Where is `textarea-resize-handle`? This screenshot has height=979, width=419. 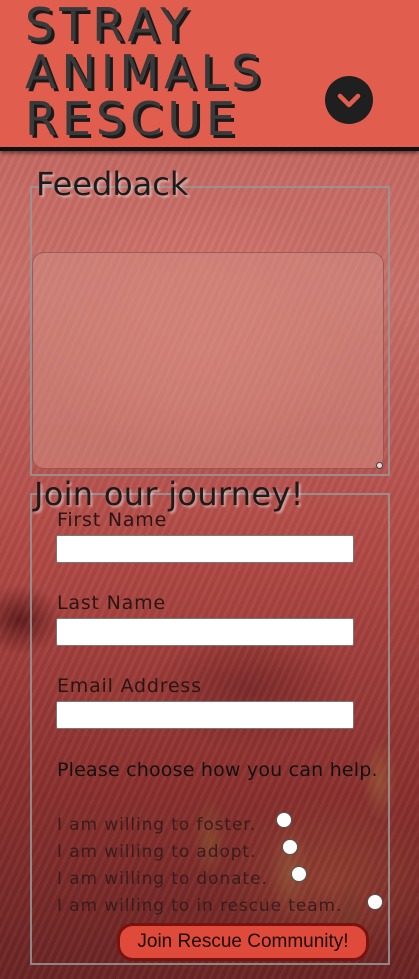
textarea-resize-handle is located at coordinates (379, 465).